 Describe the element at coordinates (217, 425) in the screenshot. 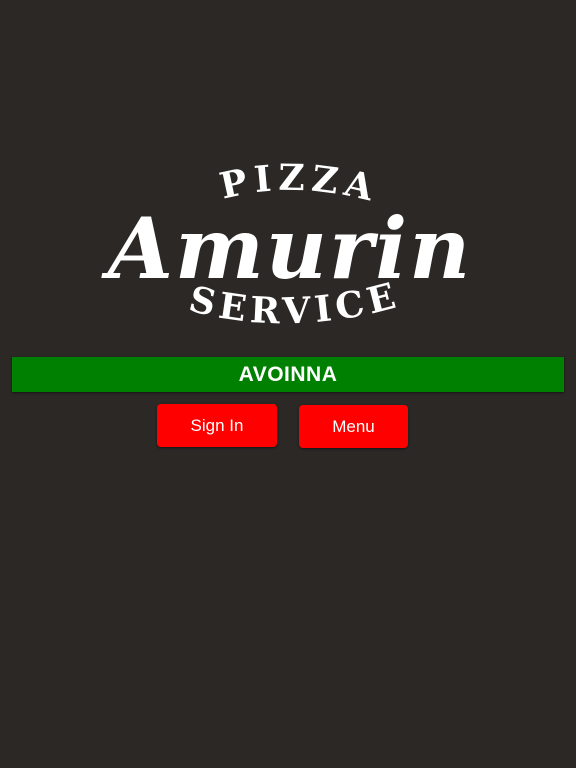

I see `sign-in-button: Sign In` at that location.